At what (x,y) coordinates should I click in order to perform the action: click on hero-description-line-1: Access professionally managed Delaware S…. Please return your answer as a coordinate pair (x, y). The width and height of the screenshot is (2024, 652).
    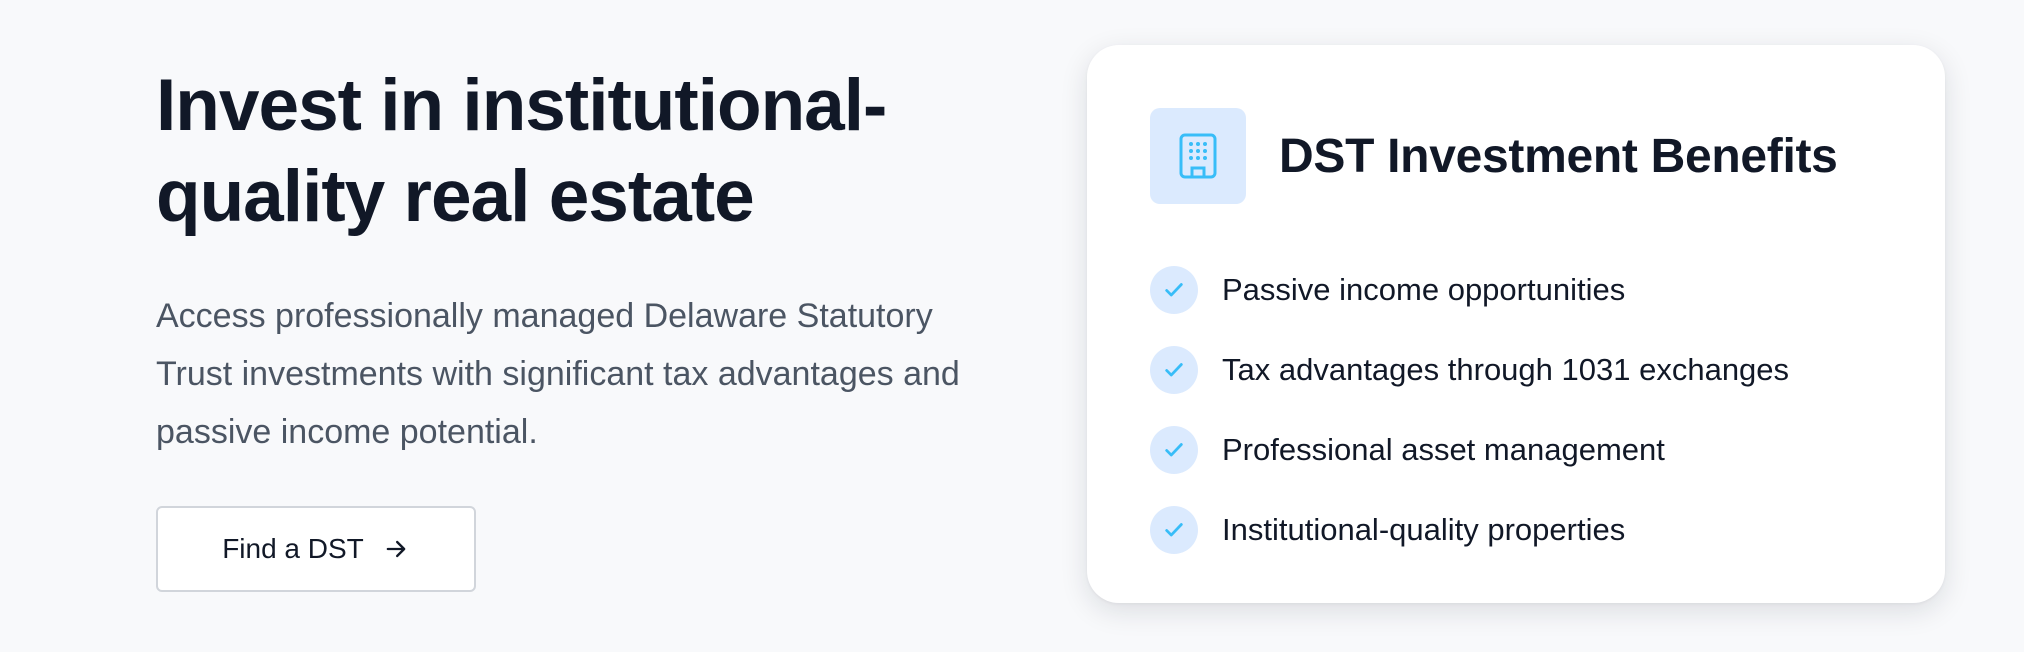
    Looking at the image, I should click on (544, 316).